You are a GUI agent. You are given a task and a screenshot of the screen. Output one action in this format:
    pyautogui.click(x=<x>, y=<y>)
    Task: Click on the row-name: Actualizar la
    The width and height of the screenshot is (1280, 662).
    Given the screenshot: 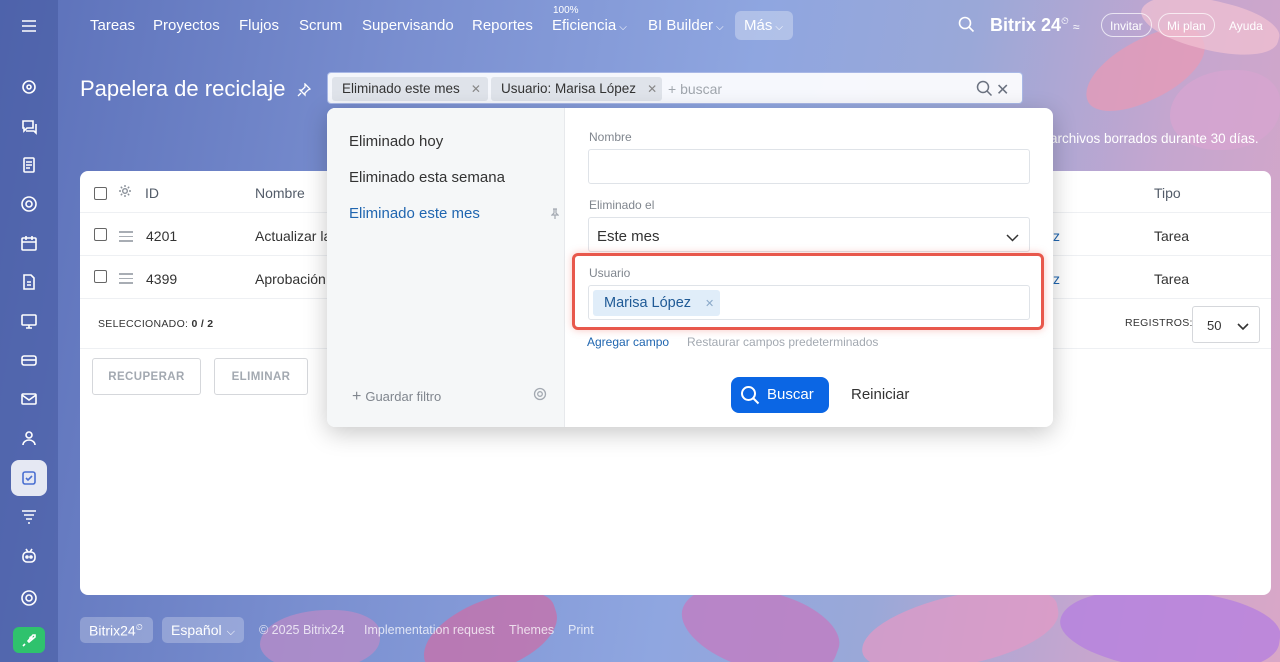 What is the action you would take?
    pyautogui.click(x=293, y=236)
    